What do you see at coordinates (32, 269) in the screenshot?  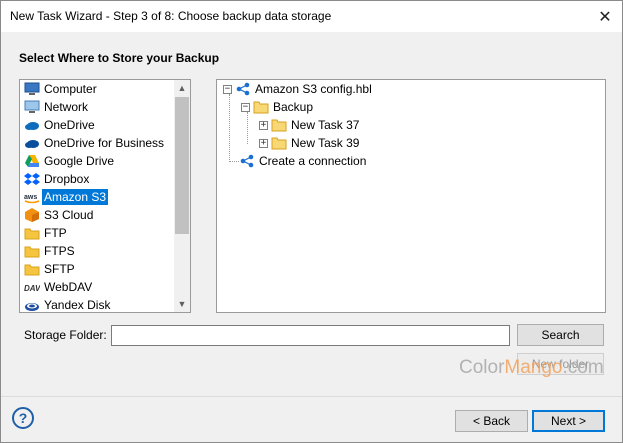 I see `sftp-folder-icon` at bounding box center [32, 269].